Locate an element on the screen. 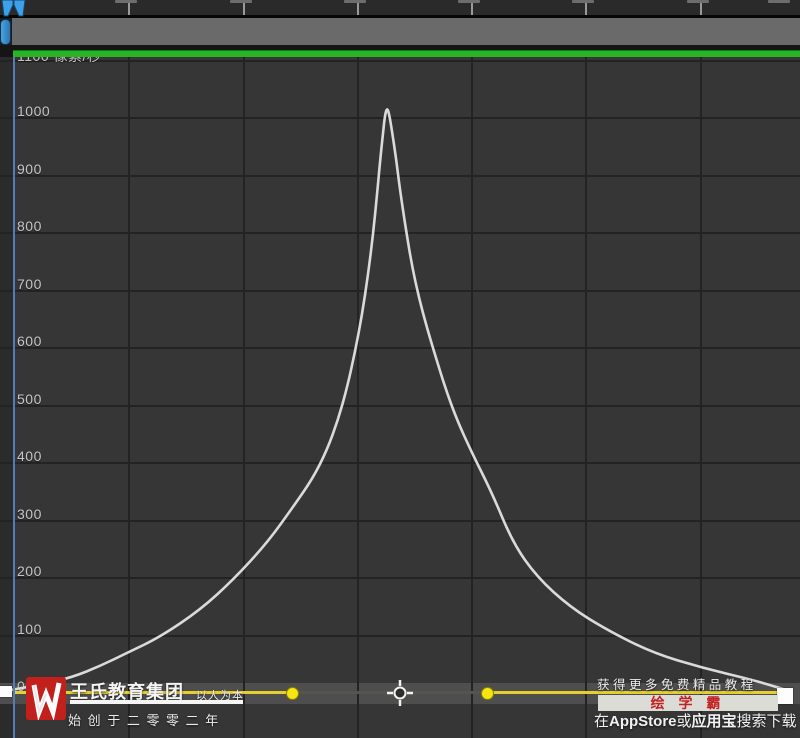  logo-w-icon is located at coordinates (46, 702).